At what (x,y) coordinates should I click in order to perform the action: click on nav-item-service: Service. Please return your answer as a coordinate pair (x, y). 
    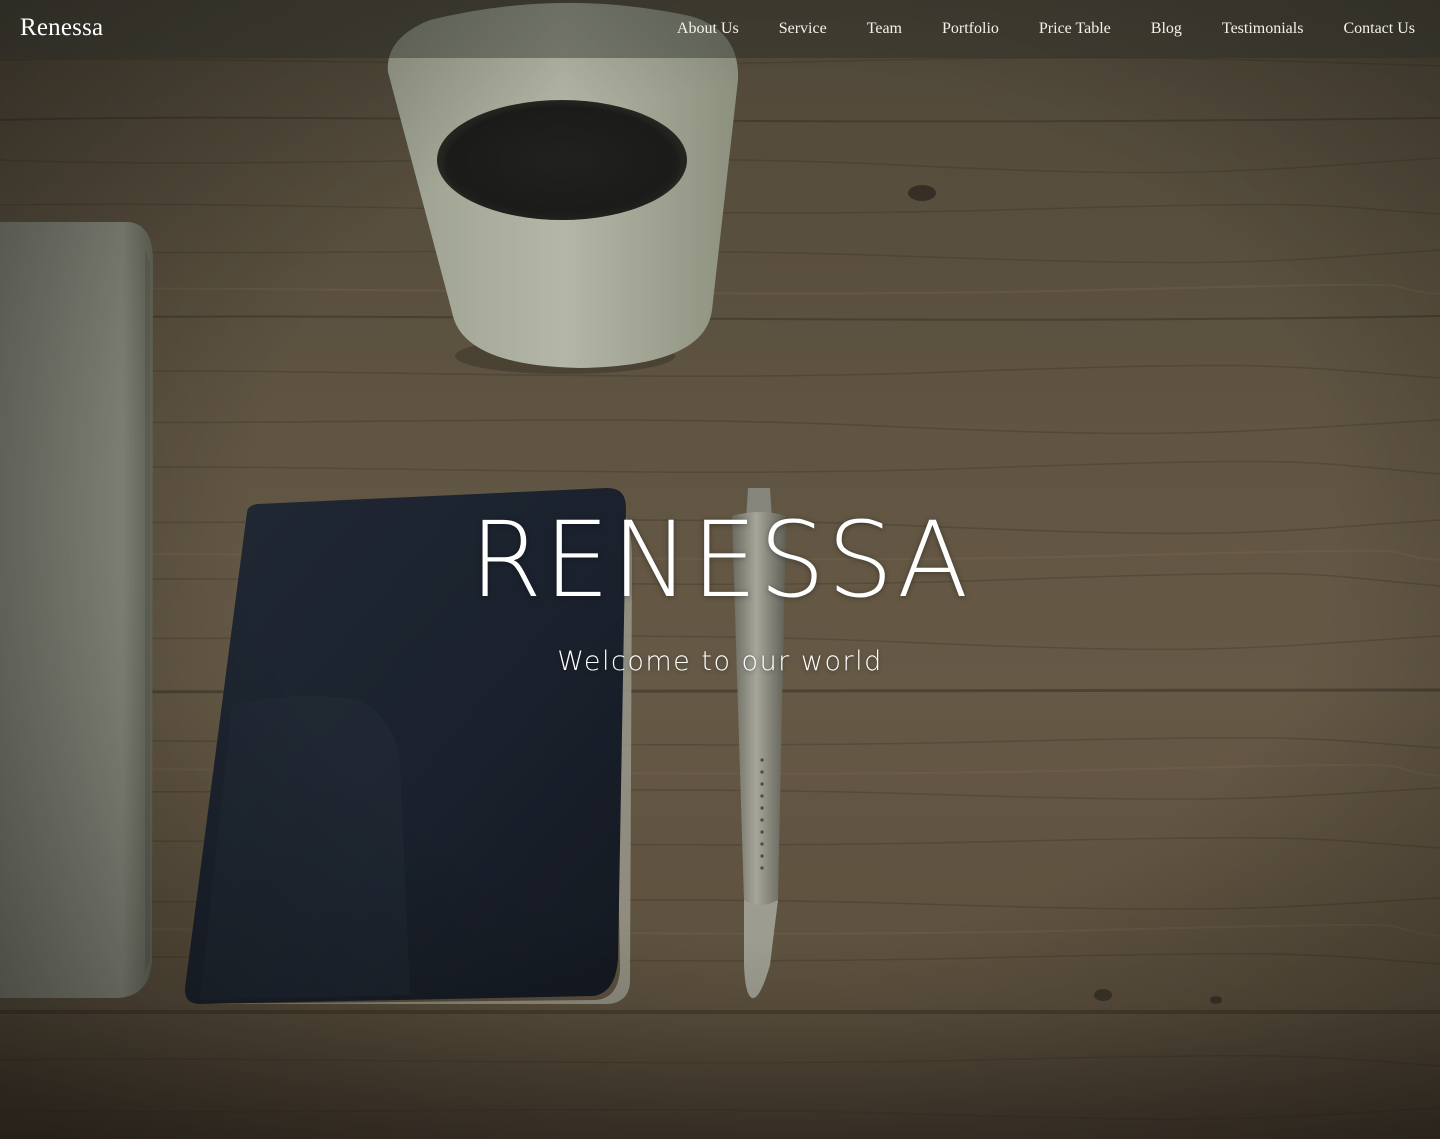
    Looking at the image, I should click on (803, 29).